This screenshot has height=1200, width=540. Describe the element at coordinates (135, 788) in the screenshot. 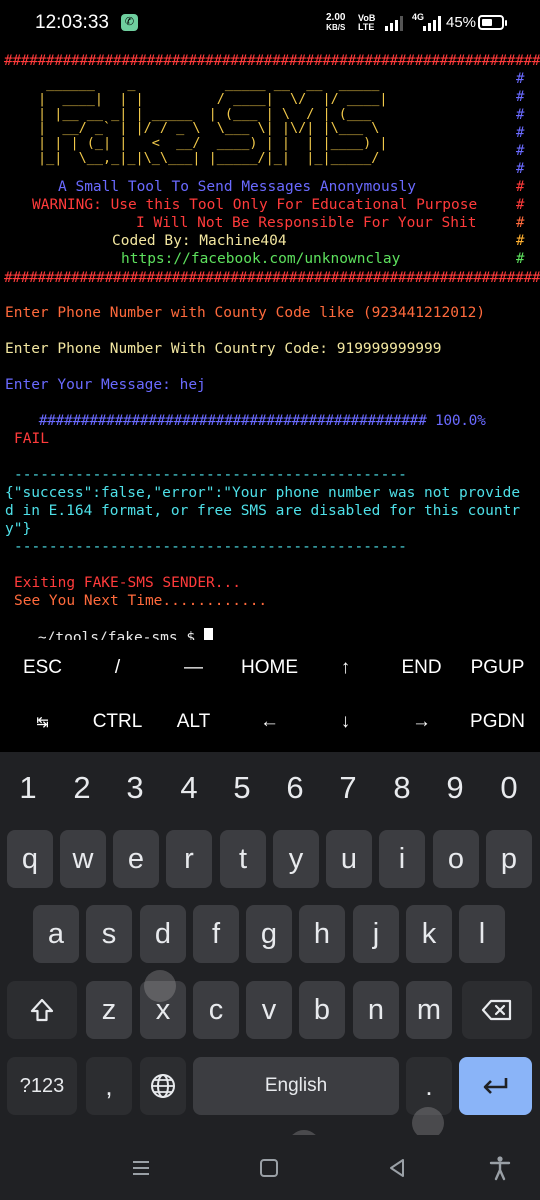

I see `key-3: 3` at that location.